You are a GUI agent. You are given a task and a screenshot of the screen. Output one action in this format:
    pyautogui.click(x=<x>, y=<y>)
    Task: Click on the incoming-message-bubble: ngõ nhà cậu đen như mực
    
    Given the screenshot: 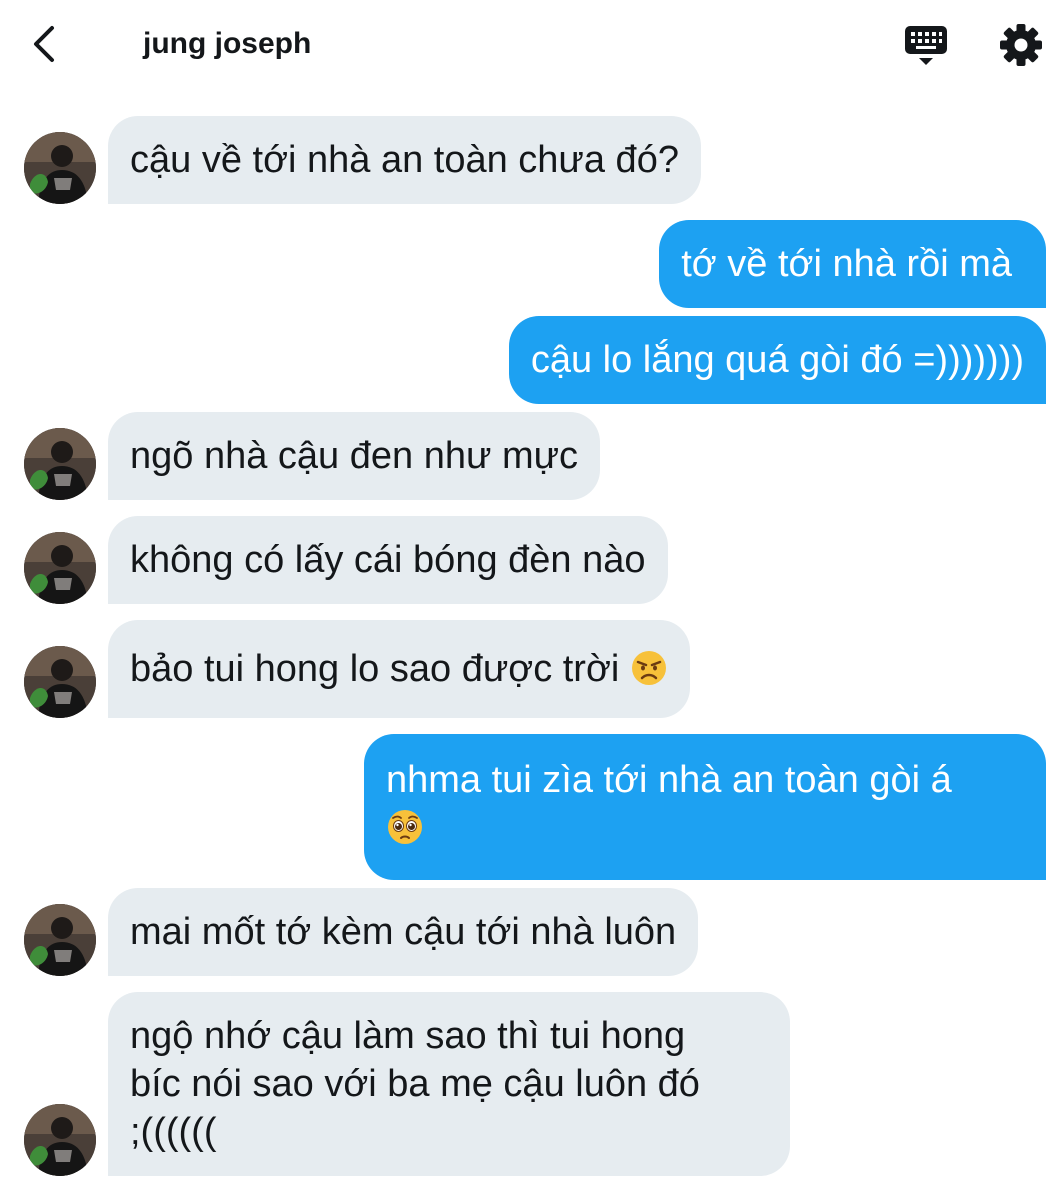 What is the action you would take?
    pyautogui.click(x=354, y=456)
    